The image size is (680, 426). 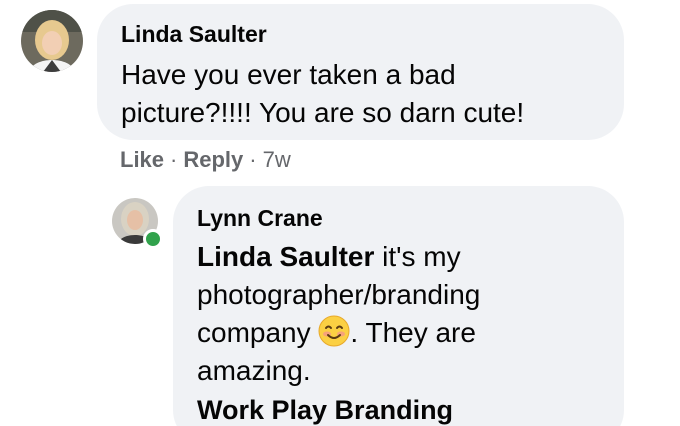 I want to click on reply-text-line: Linda Saulter it's my, so click(x=398, y=257).